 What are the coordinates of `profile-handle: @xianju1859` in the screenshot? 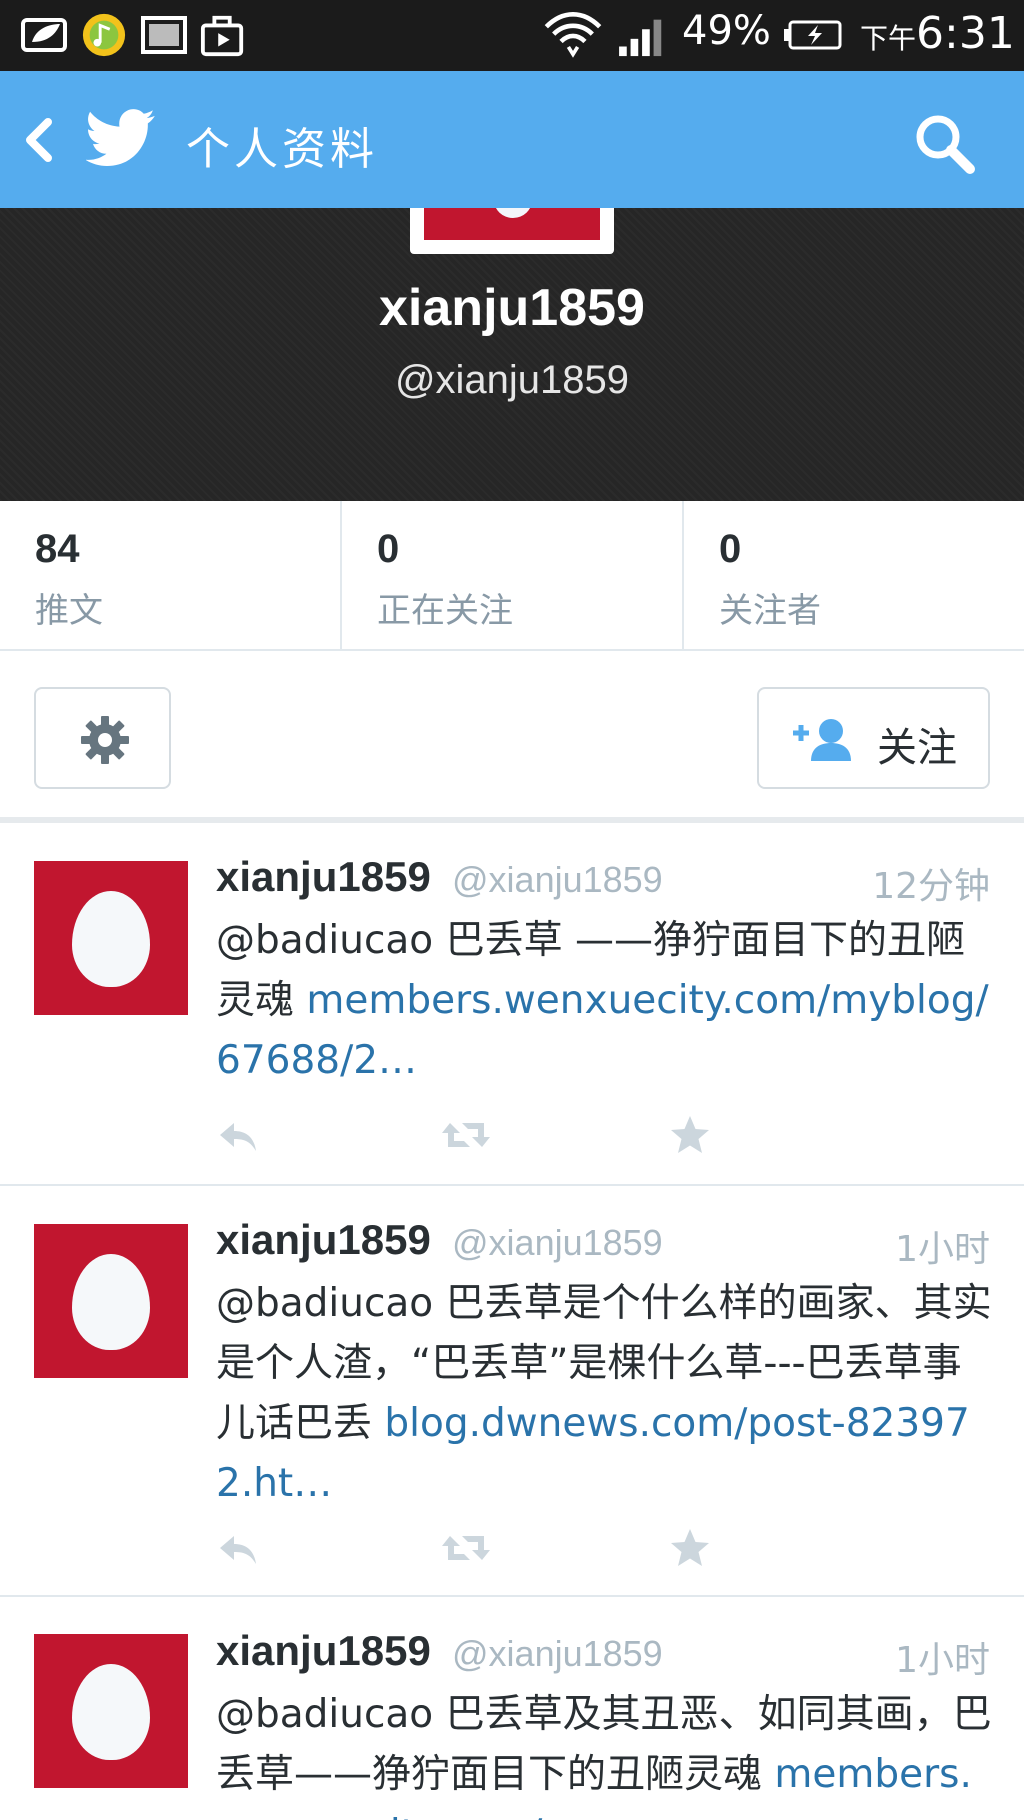 It's located at (512, 380).